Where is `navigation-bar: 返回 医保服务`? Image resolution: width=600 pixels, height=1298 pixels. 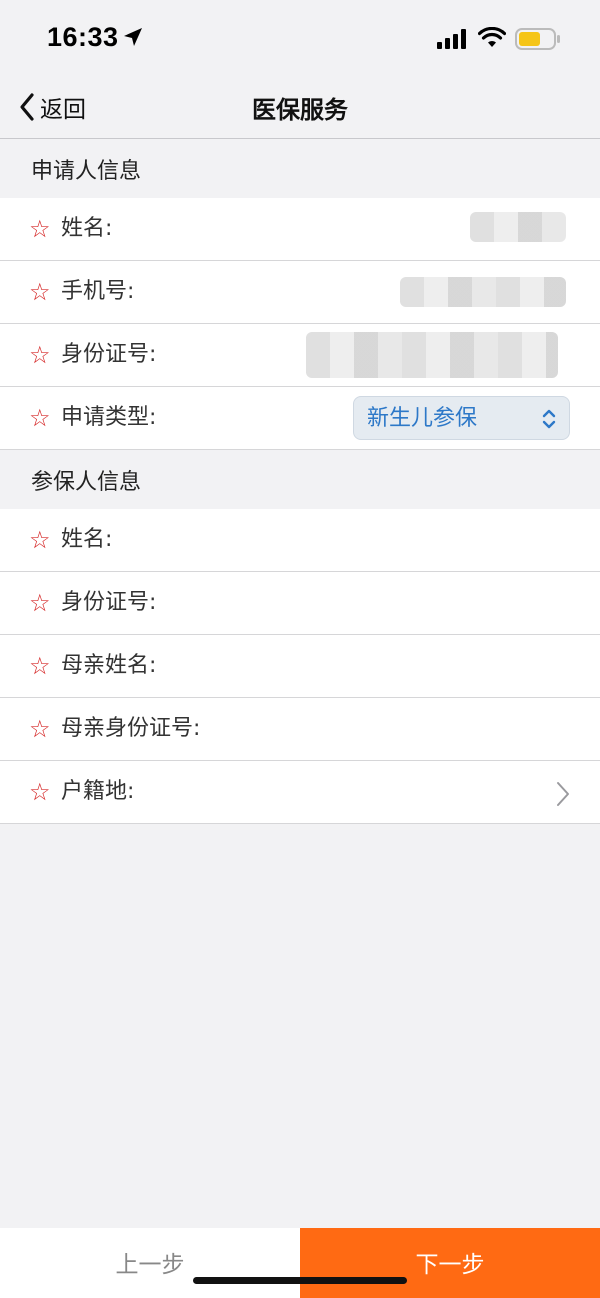 navigation-bar: 返回 医保服务 is located at coordinates (300, 107).